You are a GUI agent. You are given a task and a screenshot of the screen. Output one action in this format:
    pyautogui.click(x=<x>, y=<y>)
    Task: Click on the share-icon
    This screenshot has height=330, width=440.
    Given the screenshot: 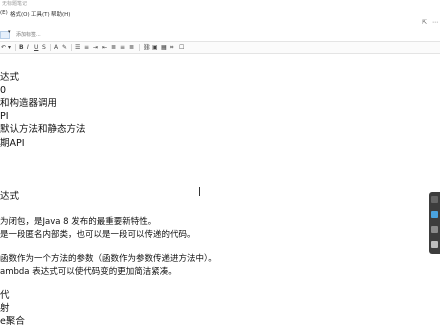 What is the action you would take?
    pyautogui.click(x=434, y=229)
    